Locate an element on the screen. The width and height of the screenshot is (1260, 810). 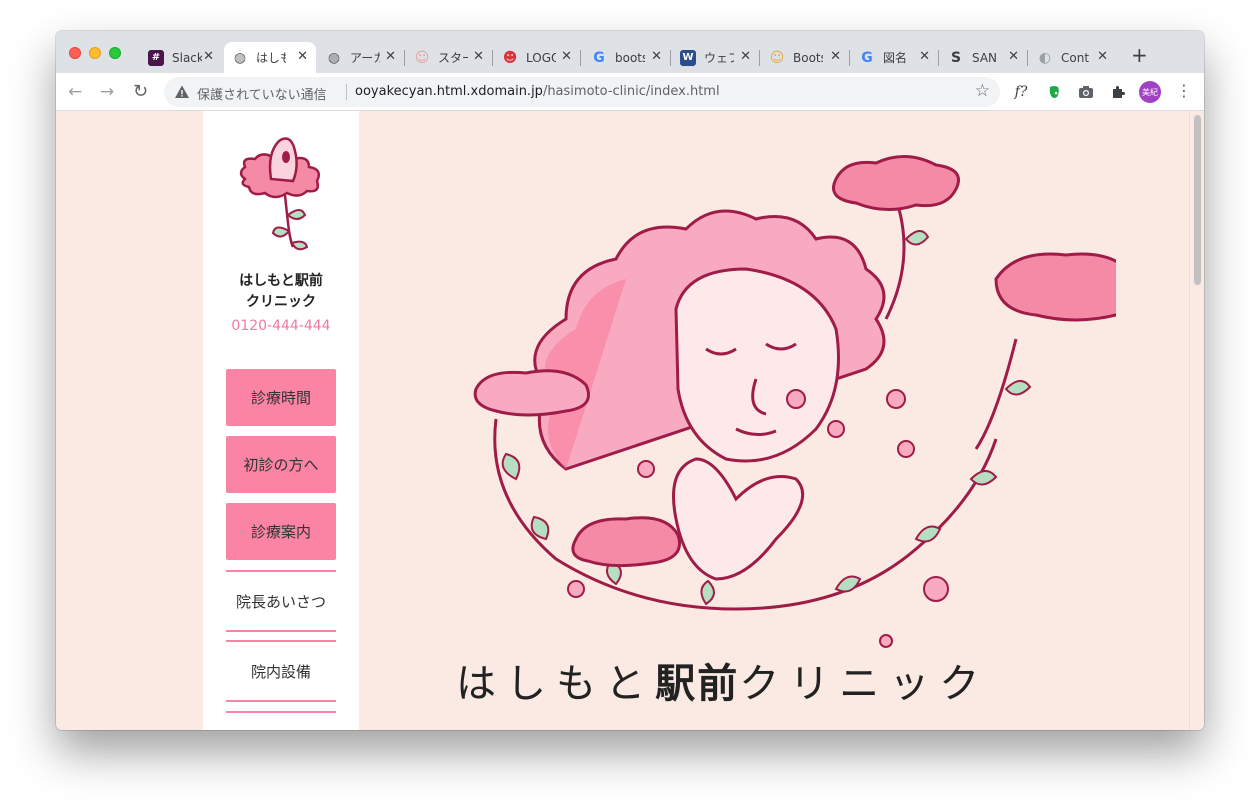
browser-tab: ☻ LOGO ✕ is located at coordinates (537, 57).